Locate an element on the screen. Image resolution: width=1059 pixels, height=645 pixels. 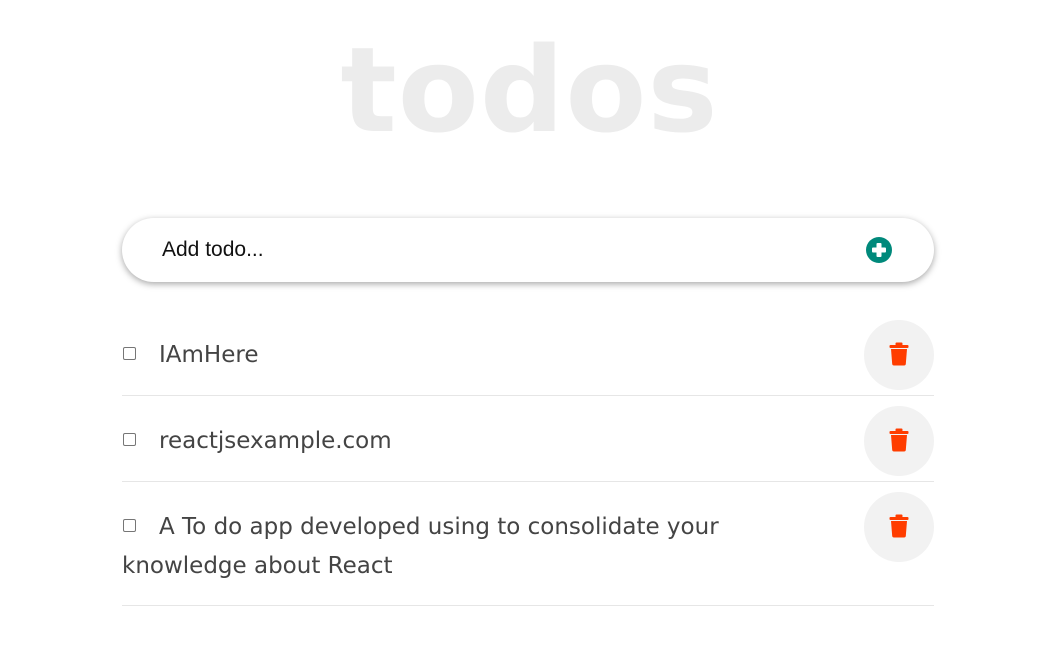
todo-item: IAmHere is located at coordinates (528, 353).